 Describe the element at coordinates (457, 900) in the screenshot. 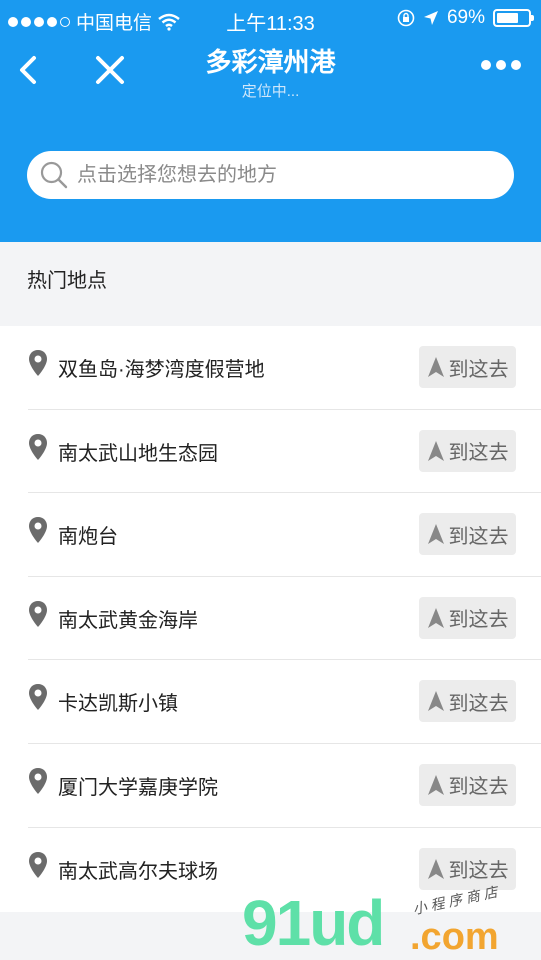

I see `watermark-tagline: 小程序商店` at that location.